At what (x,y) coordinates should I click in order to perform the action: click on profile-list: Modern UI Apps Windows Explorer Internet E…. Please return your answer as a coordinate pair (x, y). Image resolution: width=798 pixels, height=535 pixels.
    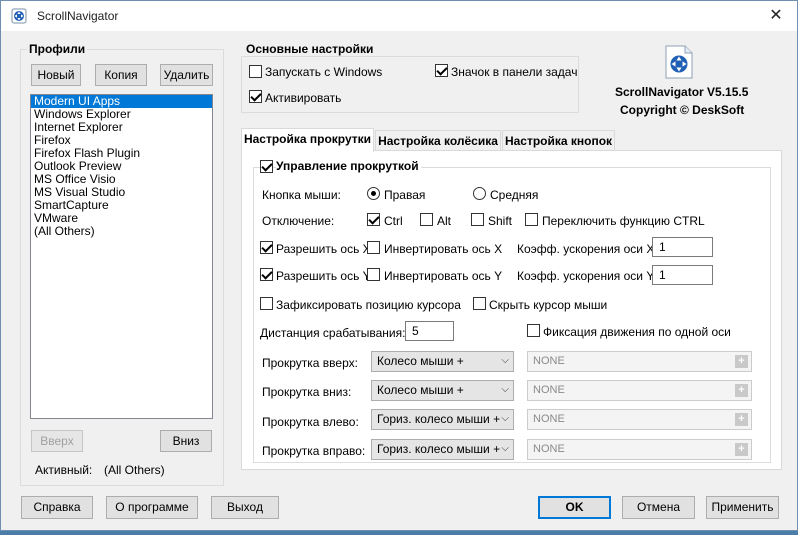
    Looking at the image, I should click on (121, 256).